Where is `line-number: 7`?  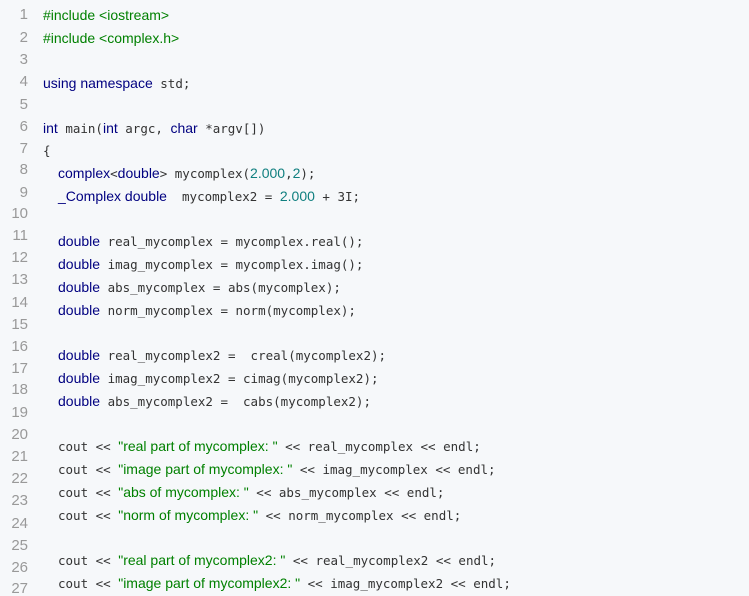
line-number: 7 is located at coordinates (23, 148).